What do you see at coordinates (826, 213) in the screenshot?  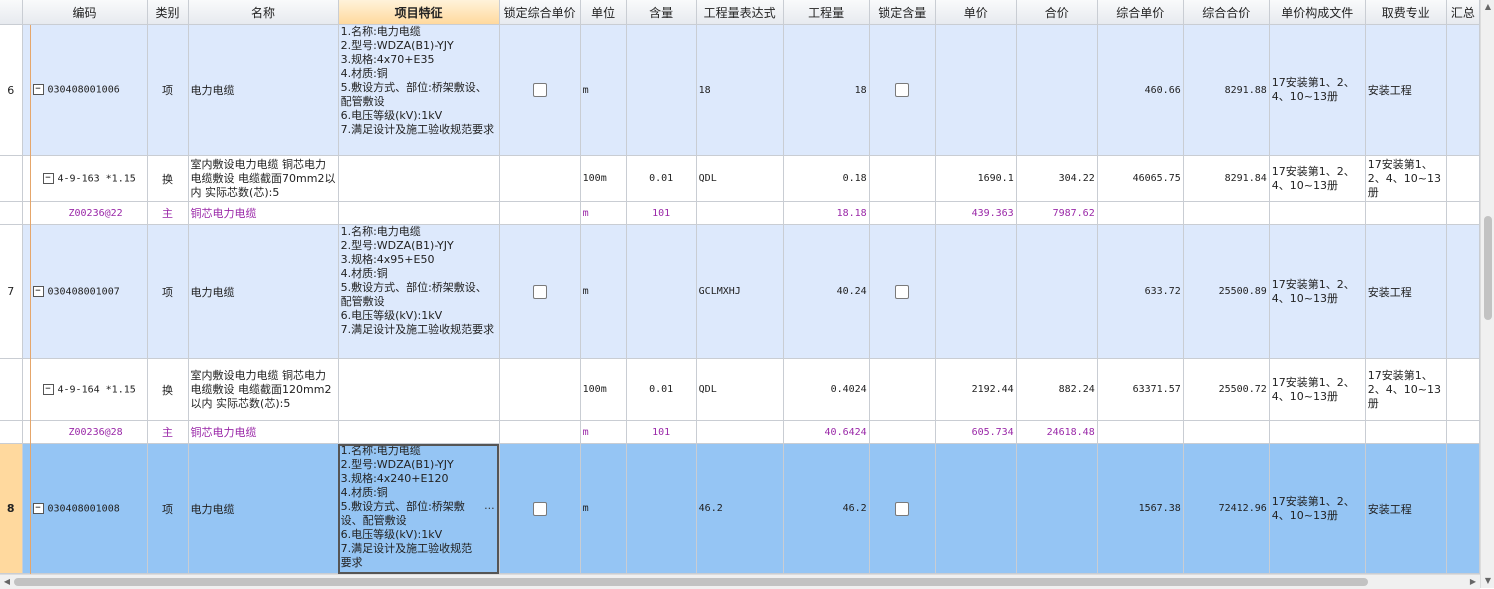 I see `qty-cell: 18.18` at bounding box center [826, 213].